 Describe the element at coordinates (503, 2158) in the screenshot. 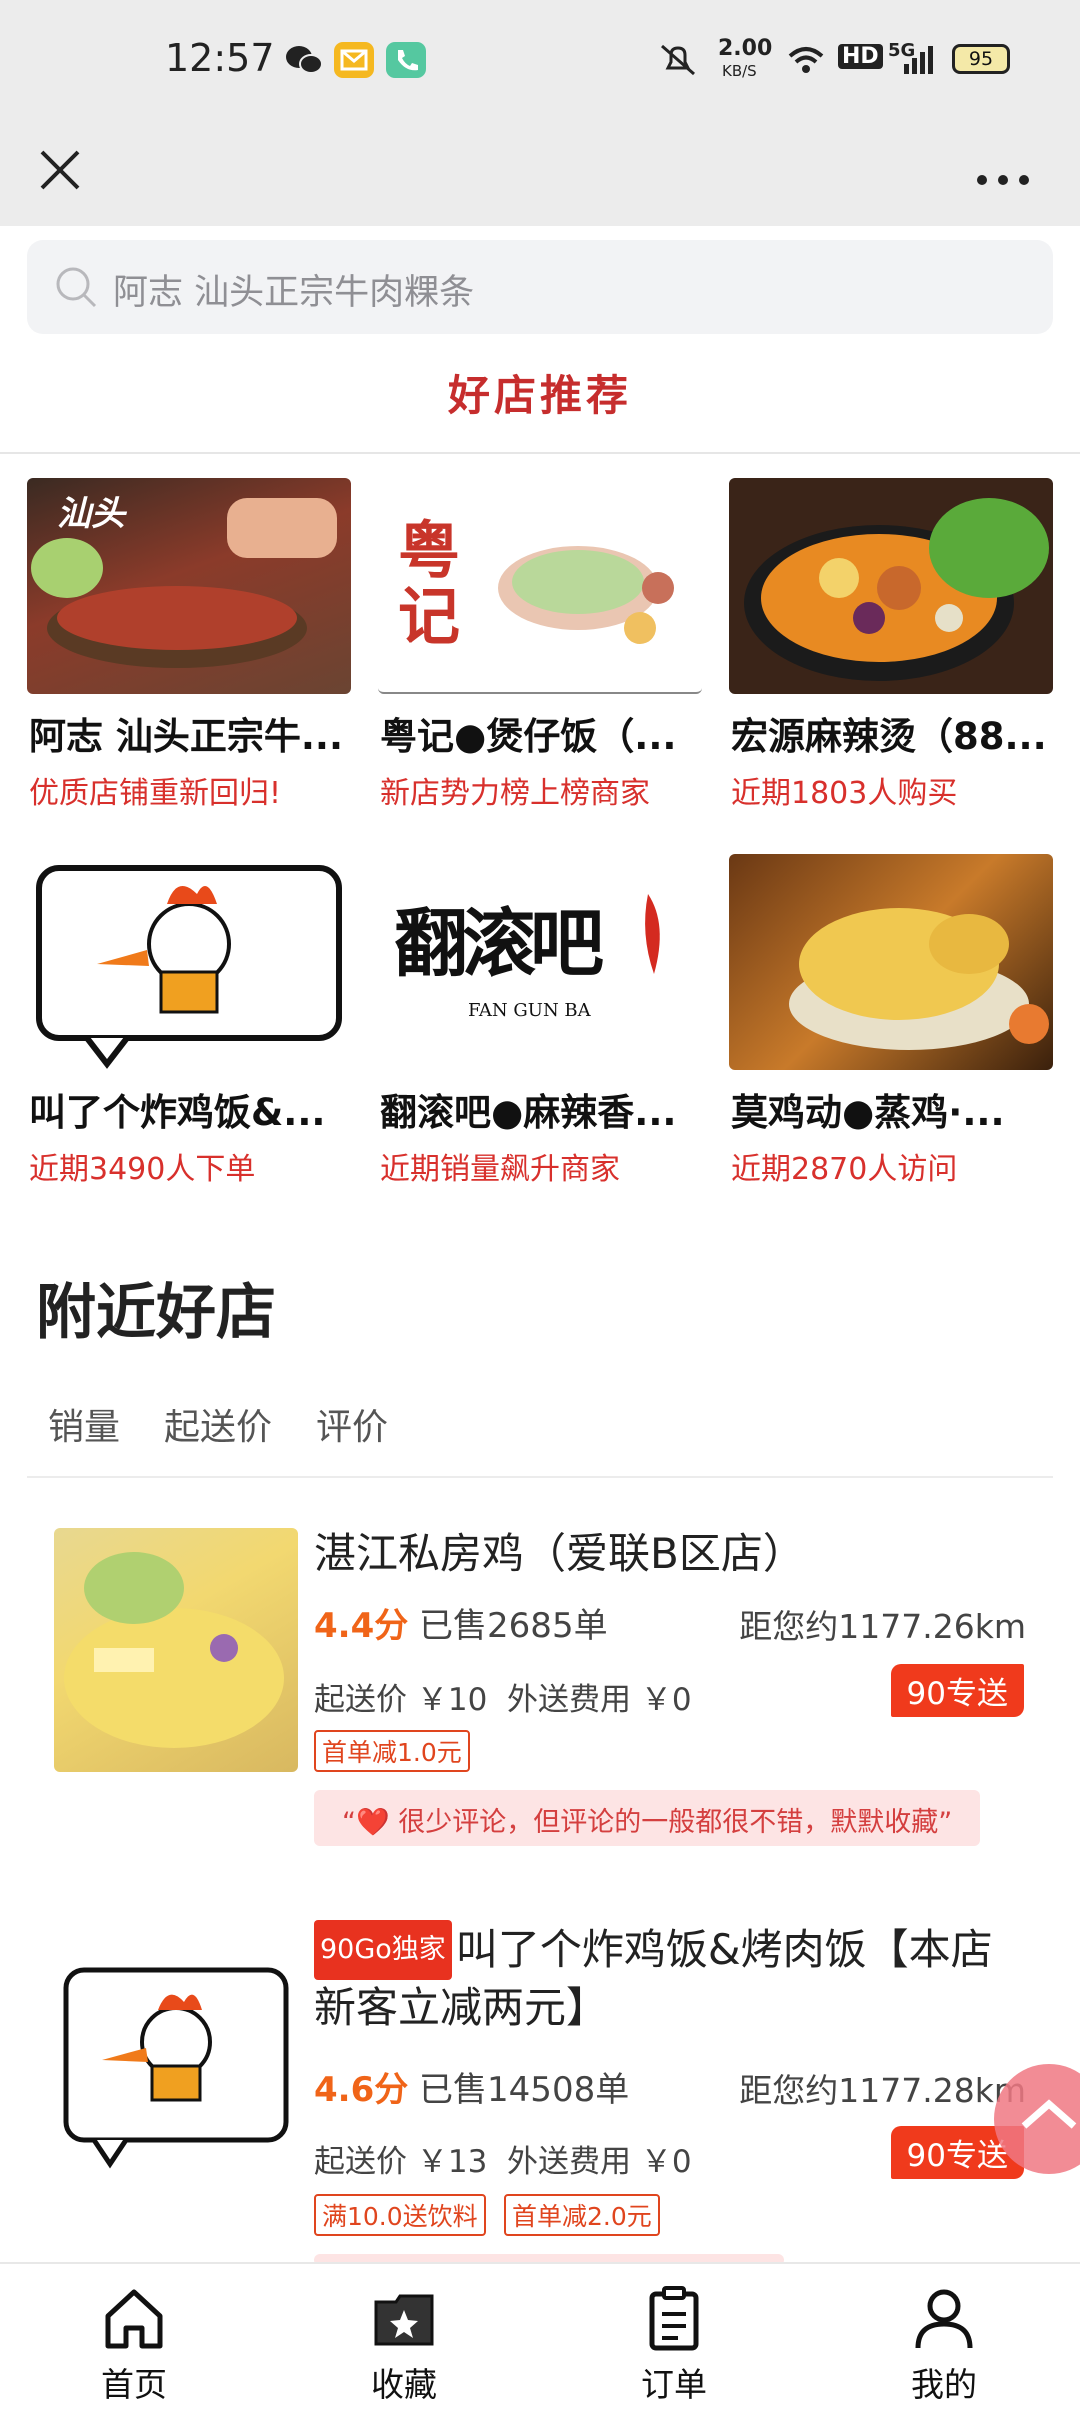

I see `shop-fees: 起送价 ￥13 外送费用 ￥0` at that location.